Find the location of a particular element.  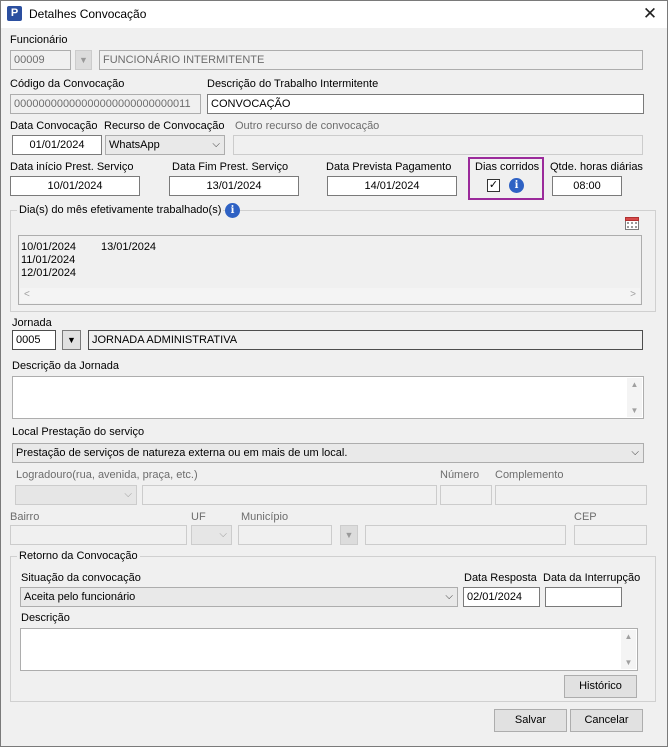

scroll-right-icon: > is located at coordinates (633, 294).